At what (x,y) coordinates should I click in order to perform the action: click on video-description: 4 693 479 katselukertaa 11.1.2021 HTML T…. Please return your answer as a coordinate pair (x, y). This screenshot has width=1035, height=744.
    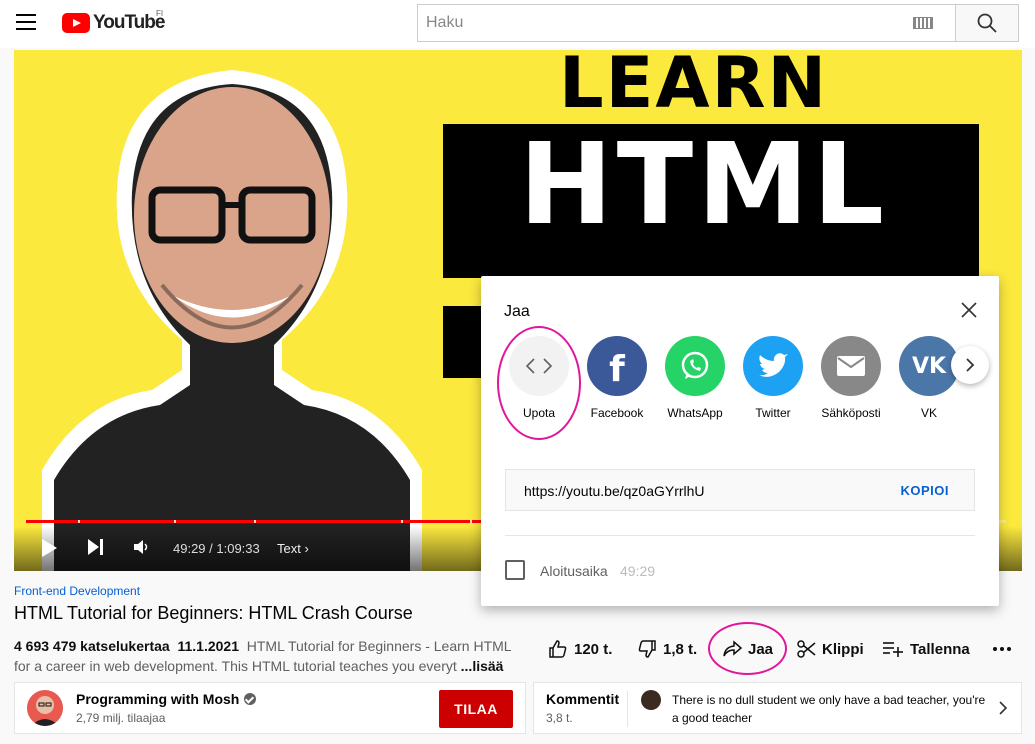
    Looking at the image, I should click on (264, 656).